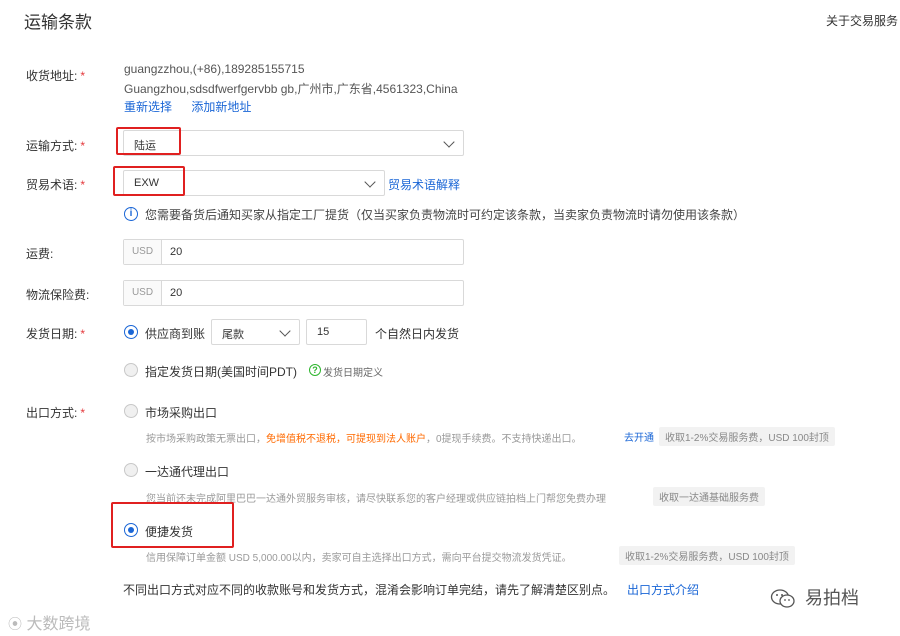 The height and width of the screenshot is (636, 900). Describe the element at coordinates (56, 413) in the screenshot. I see `export-method-label: 出口方式: *` at that location.